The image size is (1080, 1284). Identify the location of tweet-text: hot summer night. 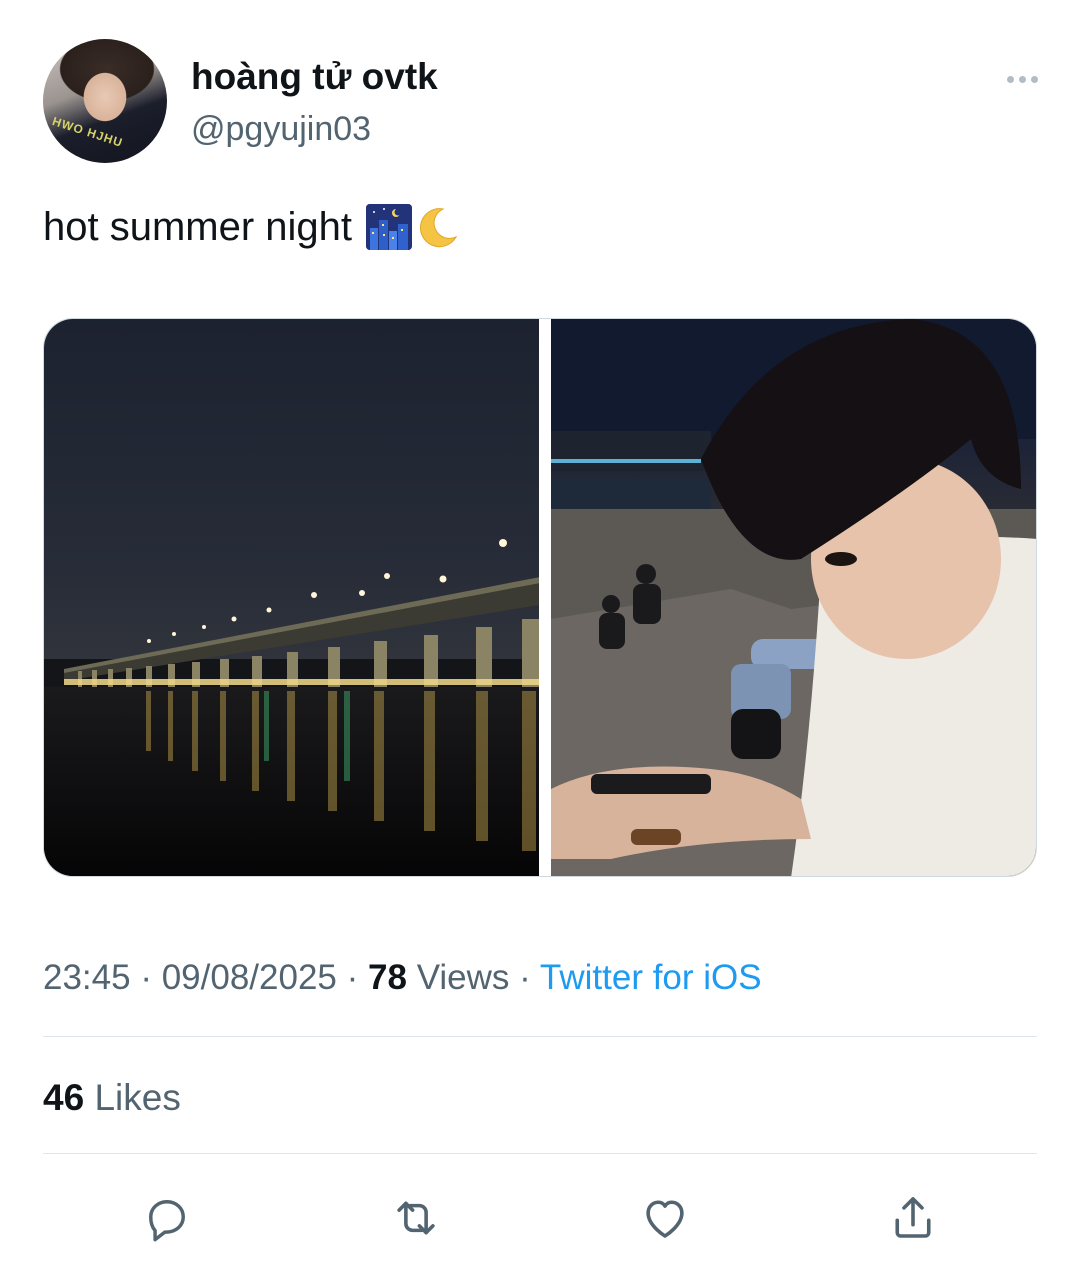
(251, 227).